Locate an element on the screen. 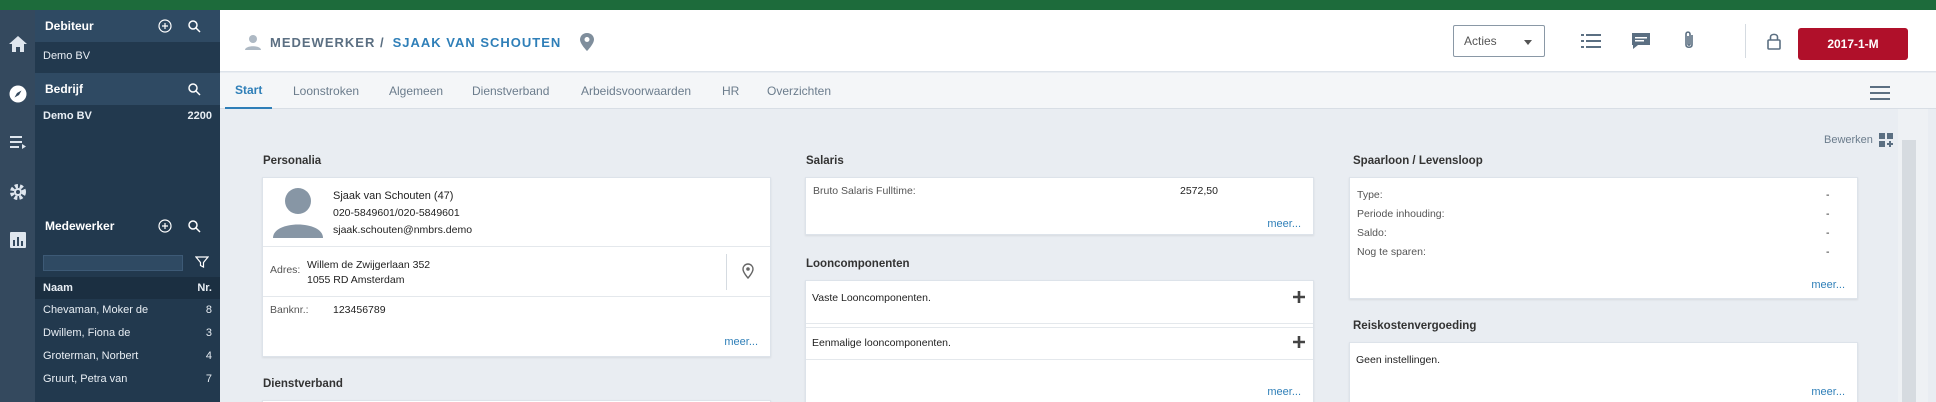 This screenshot has height=402, width=1936. home-icon is located at coordinates (17, 44).